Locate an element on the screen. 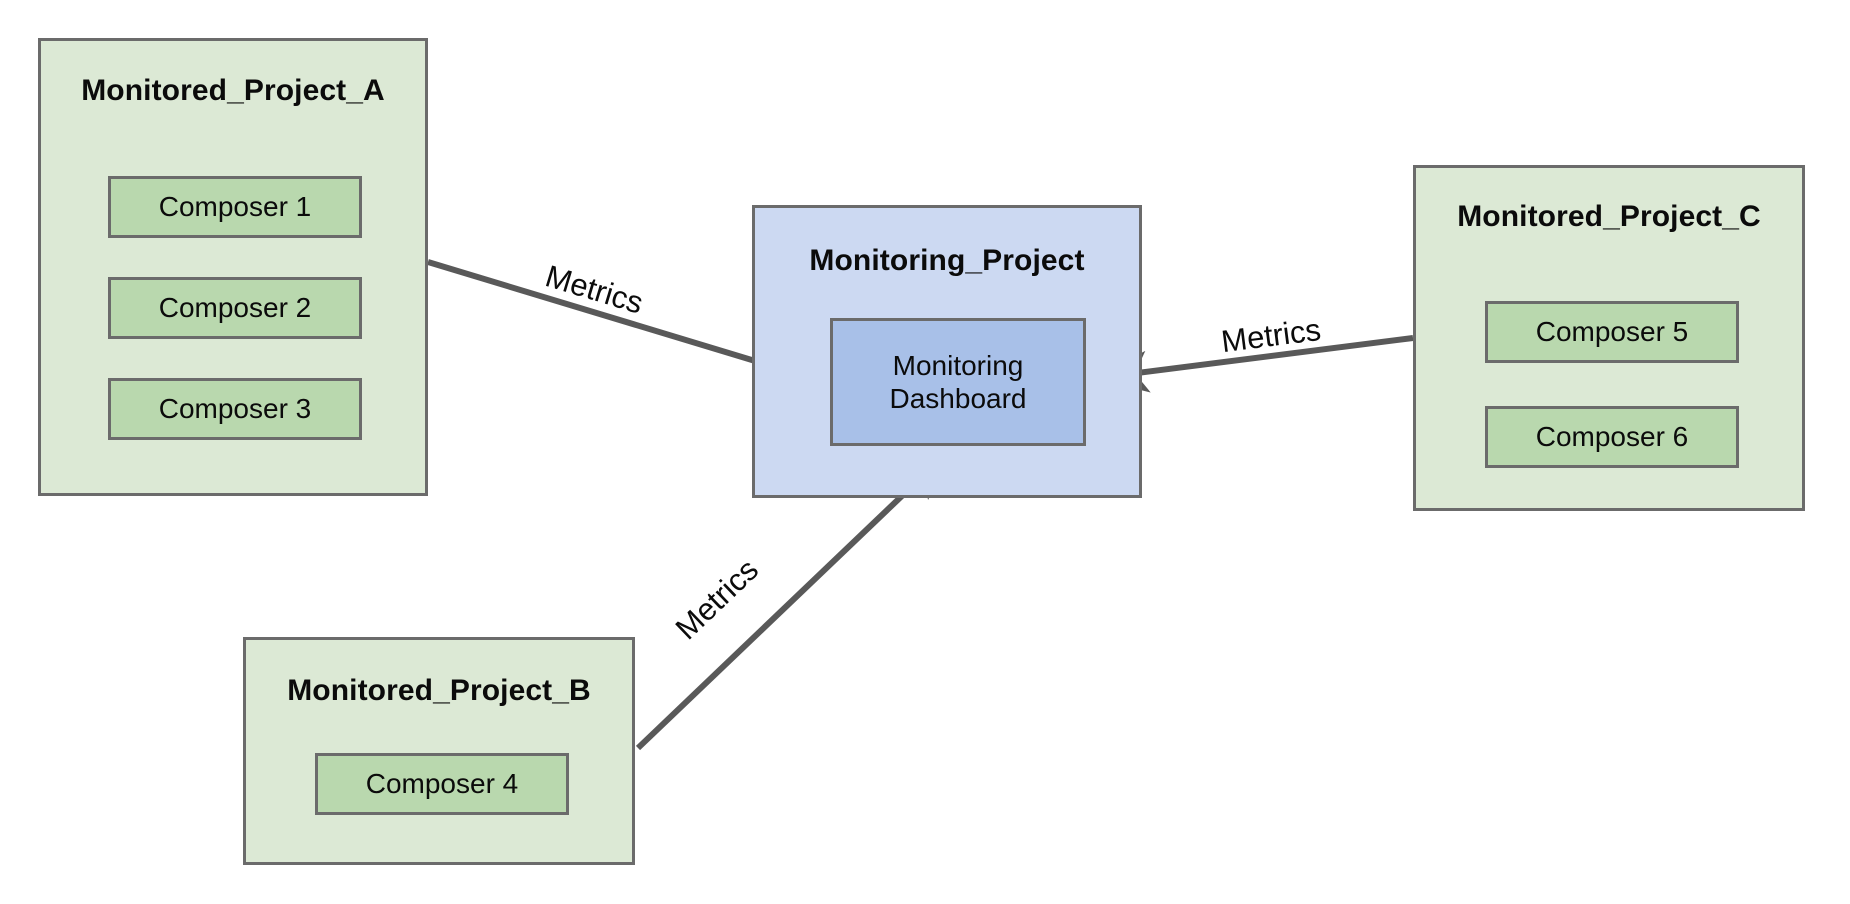 The image size is (1850, 904). node-composer-4: Composer 4 is located at coordinates (442, 784).